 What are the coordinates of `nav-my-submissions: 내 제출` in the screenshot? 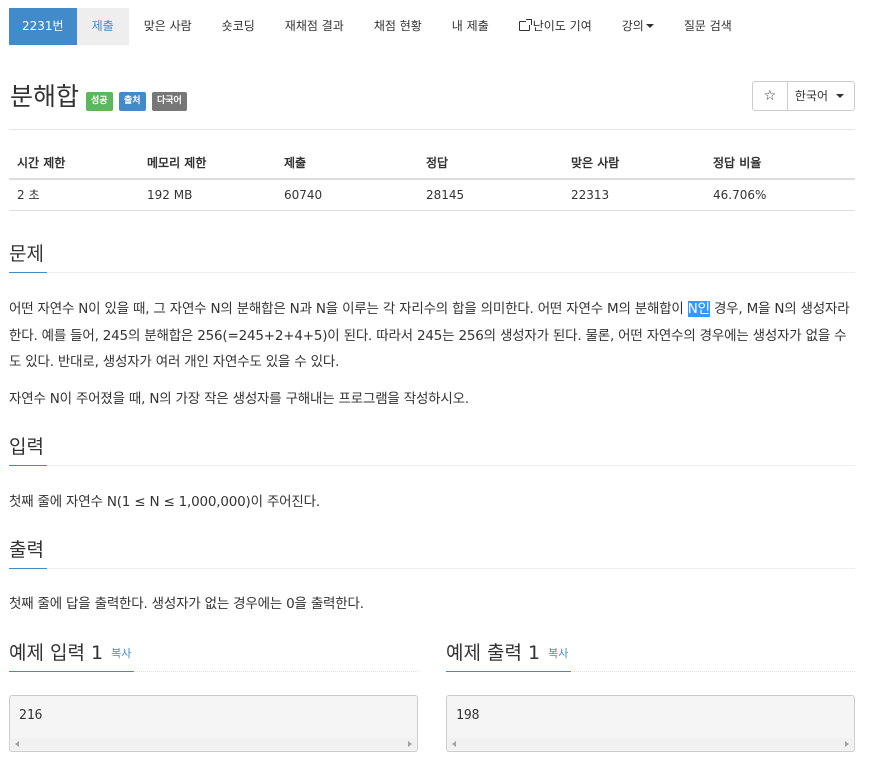 It's located at (470, 26).